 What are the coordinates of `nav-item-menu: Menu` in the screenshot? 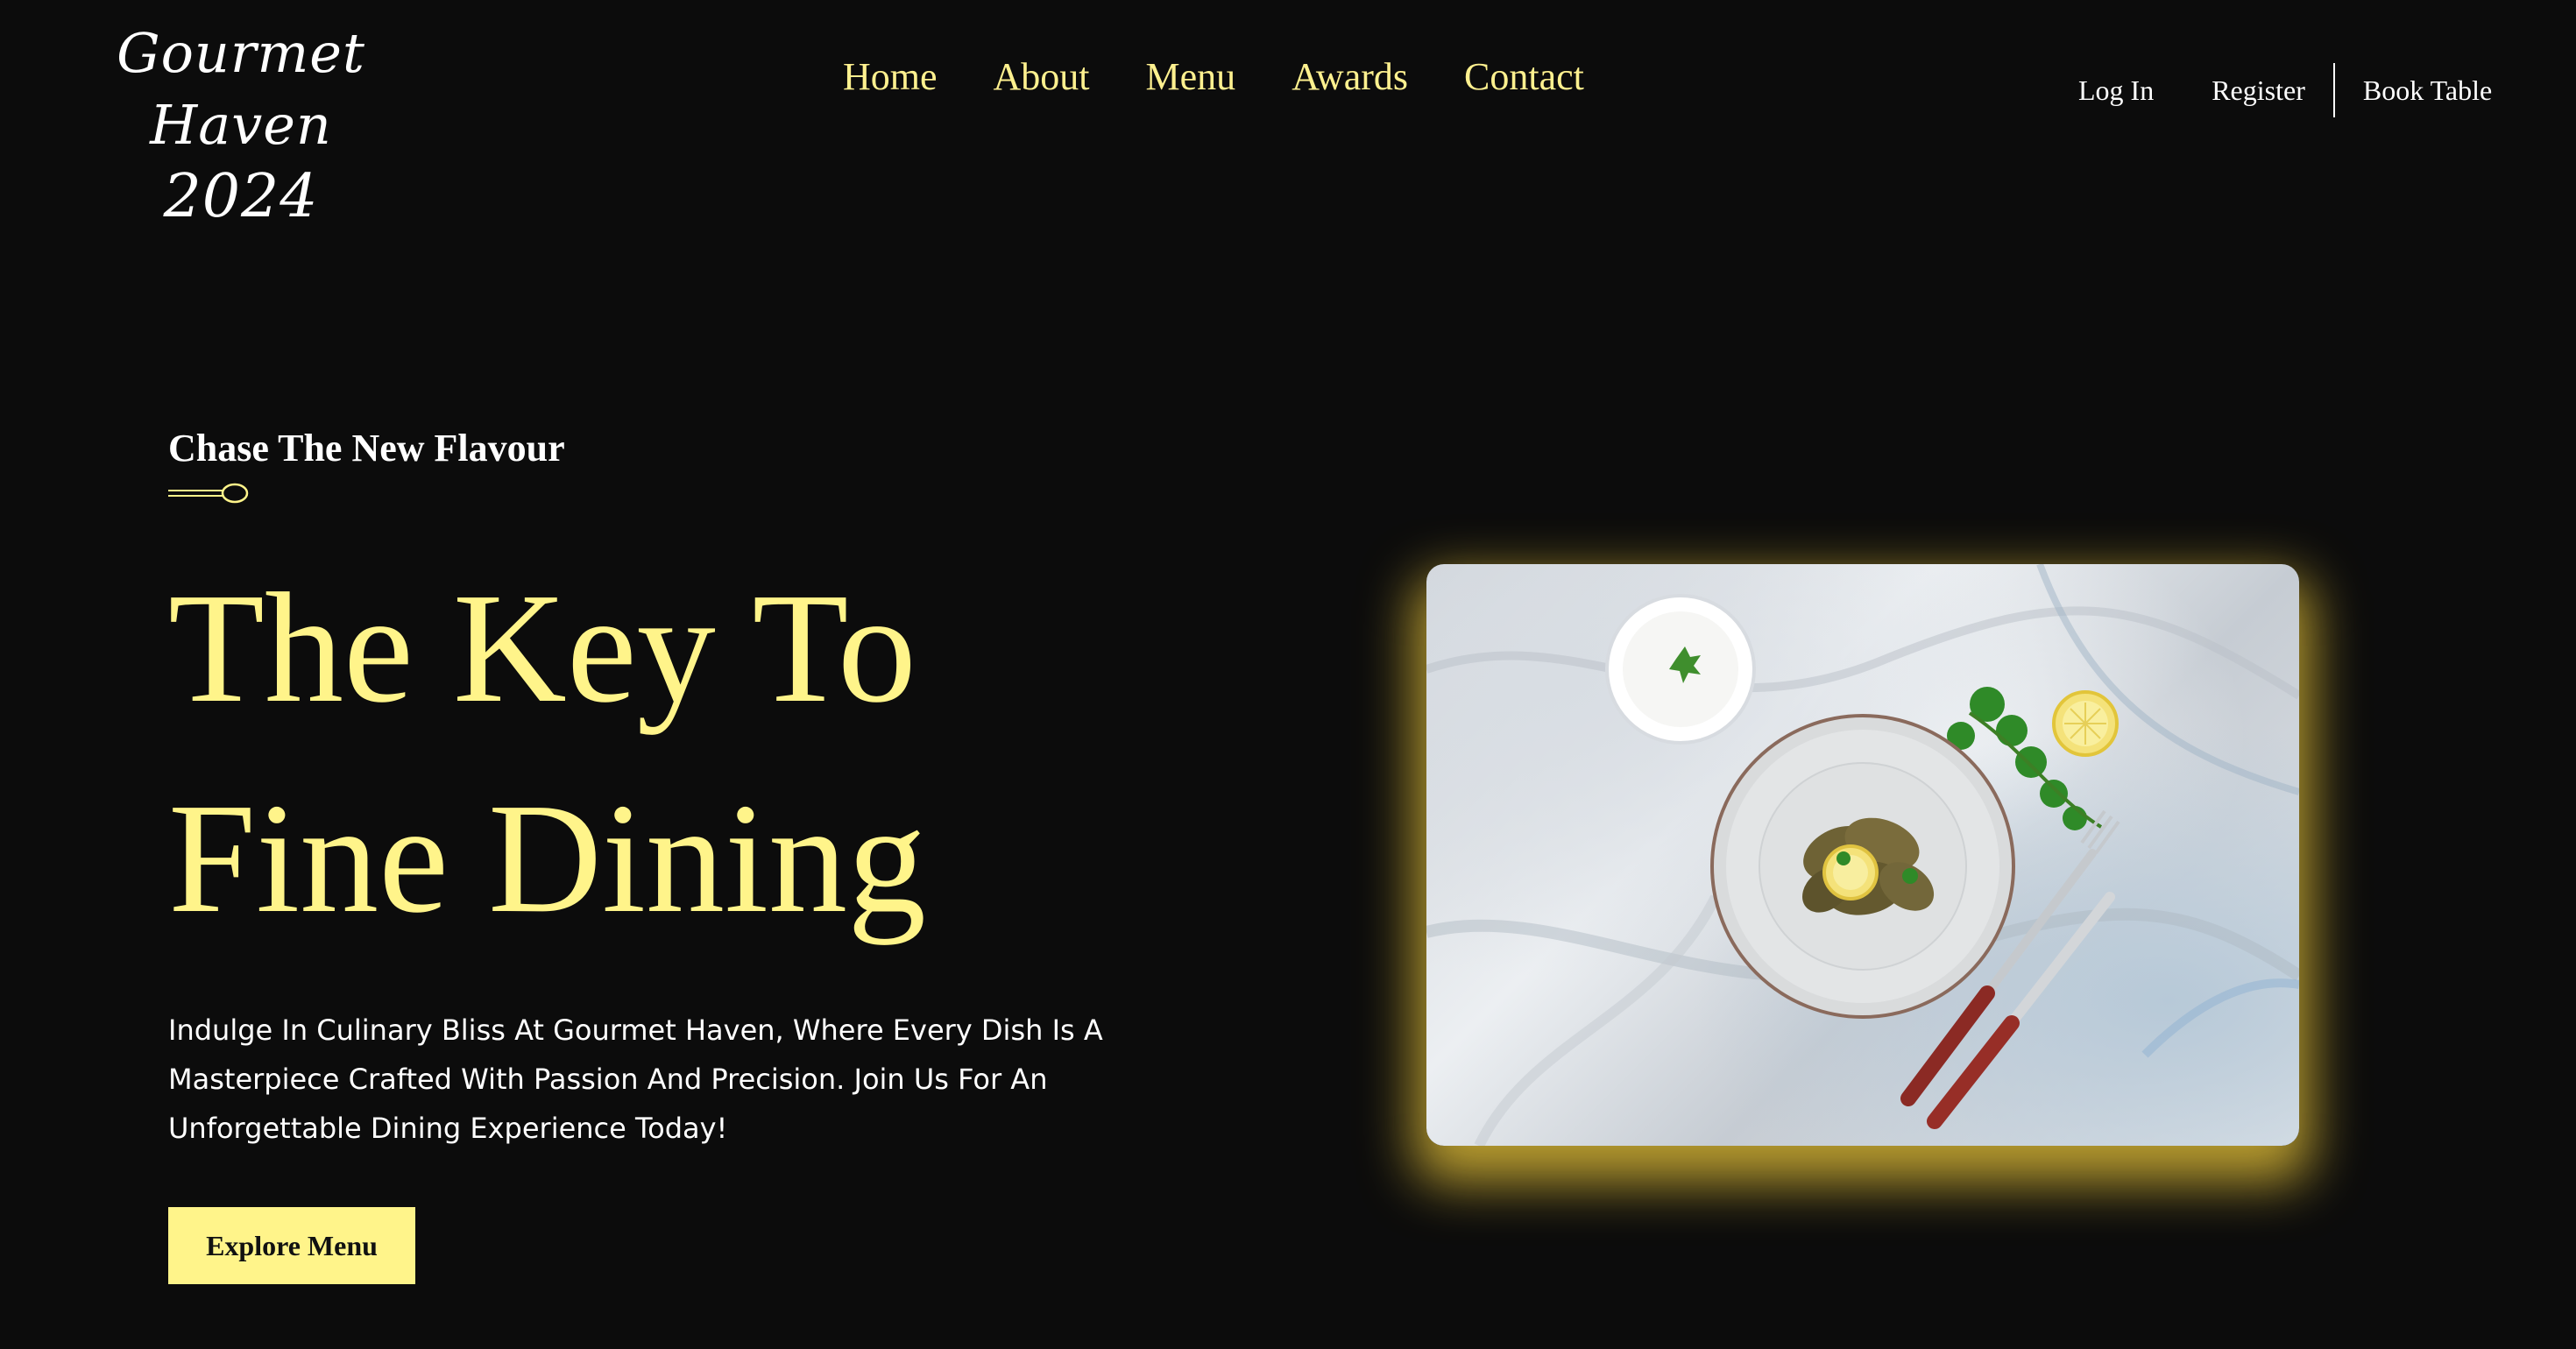 It's located at (1191, 76).